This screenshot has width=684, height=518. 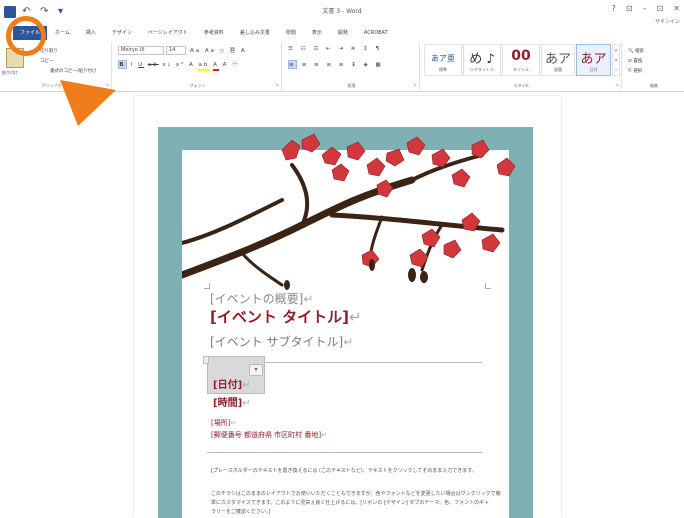 I want to click on bold-icon: B, so click(x=122, y=64).